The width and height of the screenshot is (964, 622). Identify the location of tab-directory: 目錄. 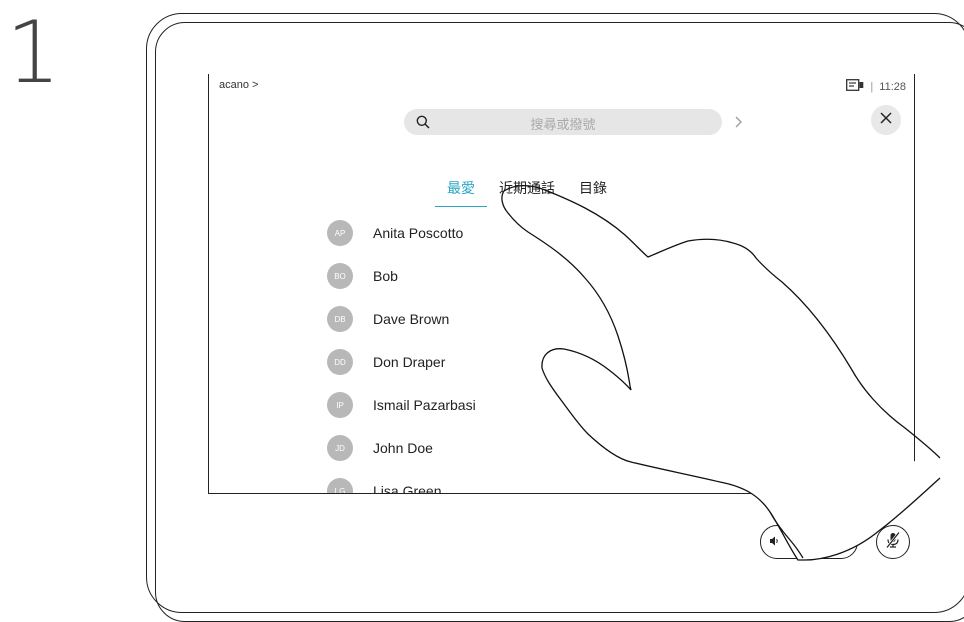
(593, 192).